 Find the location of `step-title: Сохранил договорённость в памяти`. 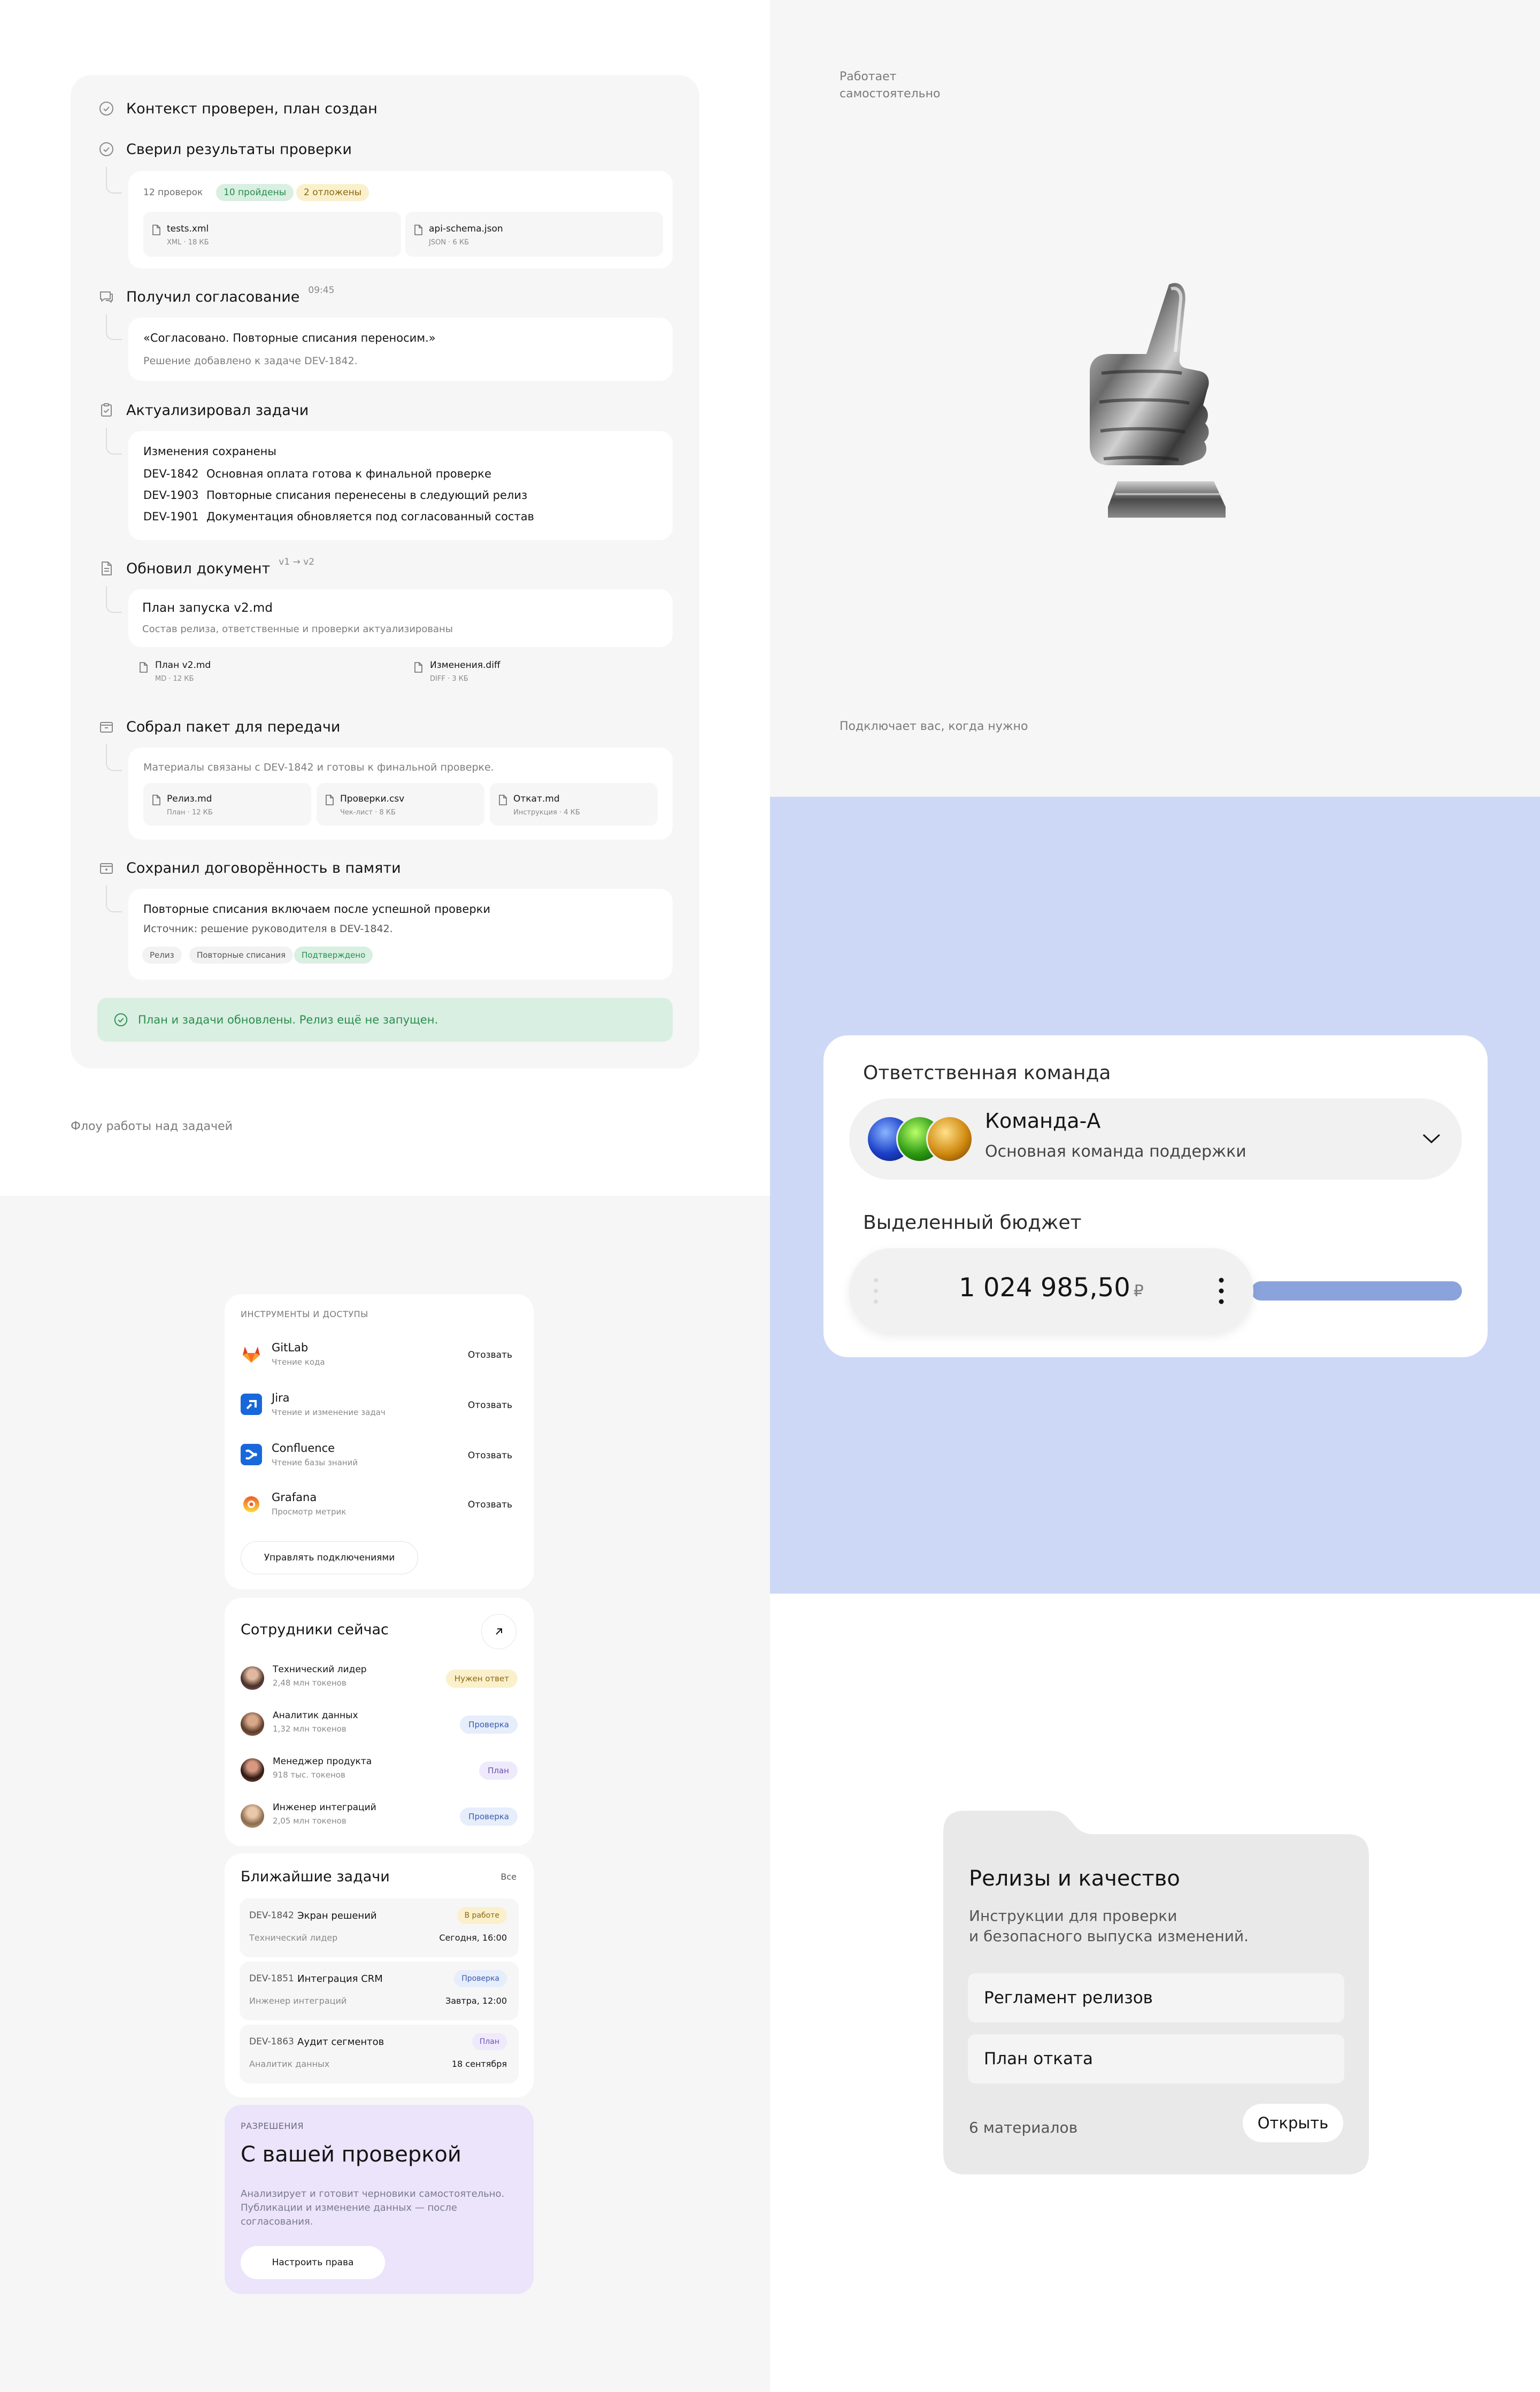

step-title: Сохранил договорённость в памяти is located at coordinates (263, 867).